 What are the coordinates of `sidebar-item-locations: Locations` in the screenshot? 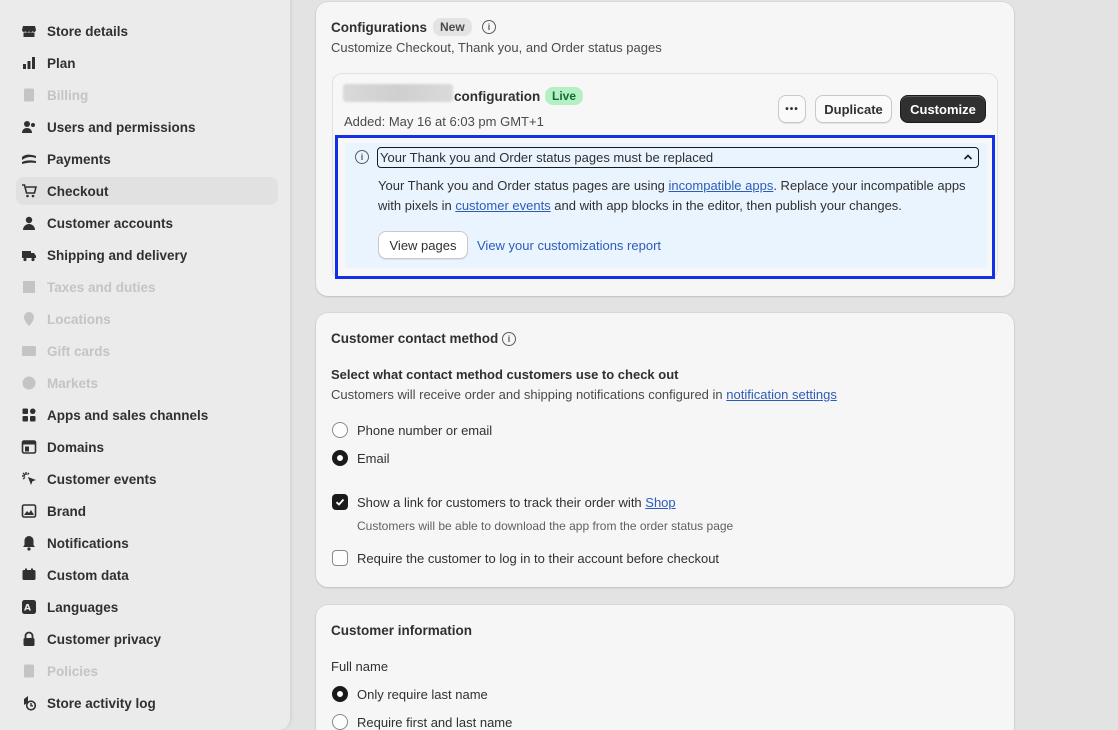 It's located at (147, 319).